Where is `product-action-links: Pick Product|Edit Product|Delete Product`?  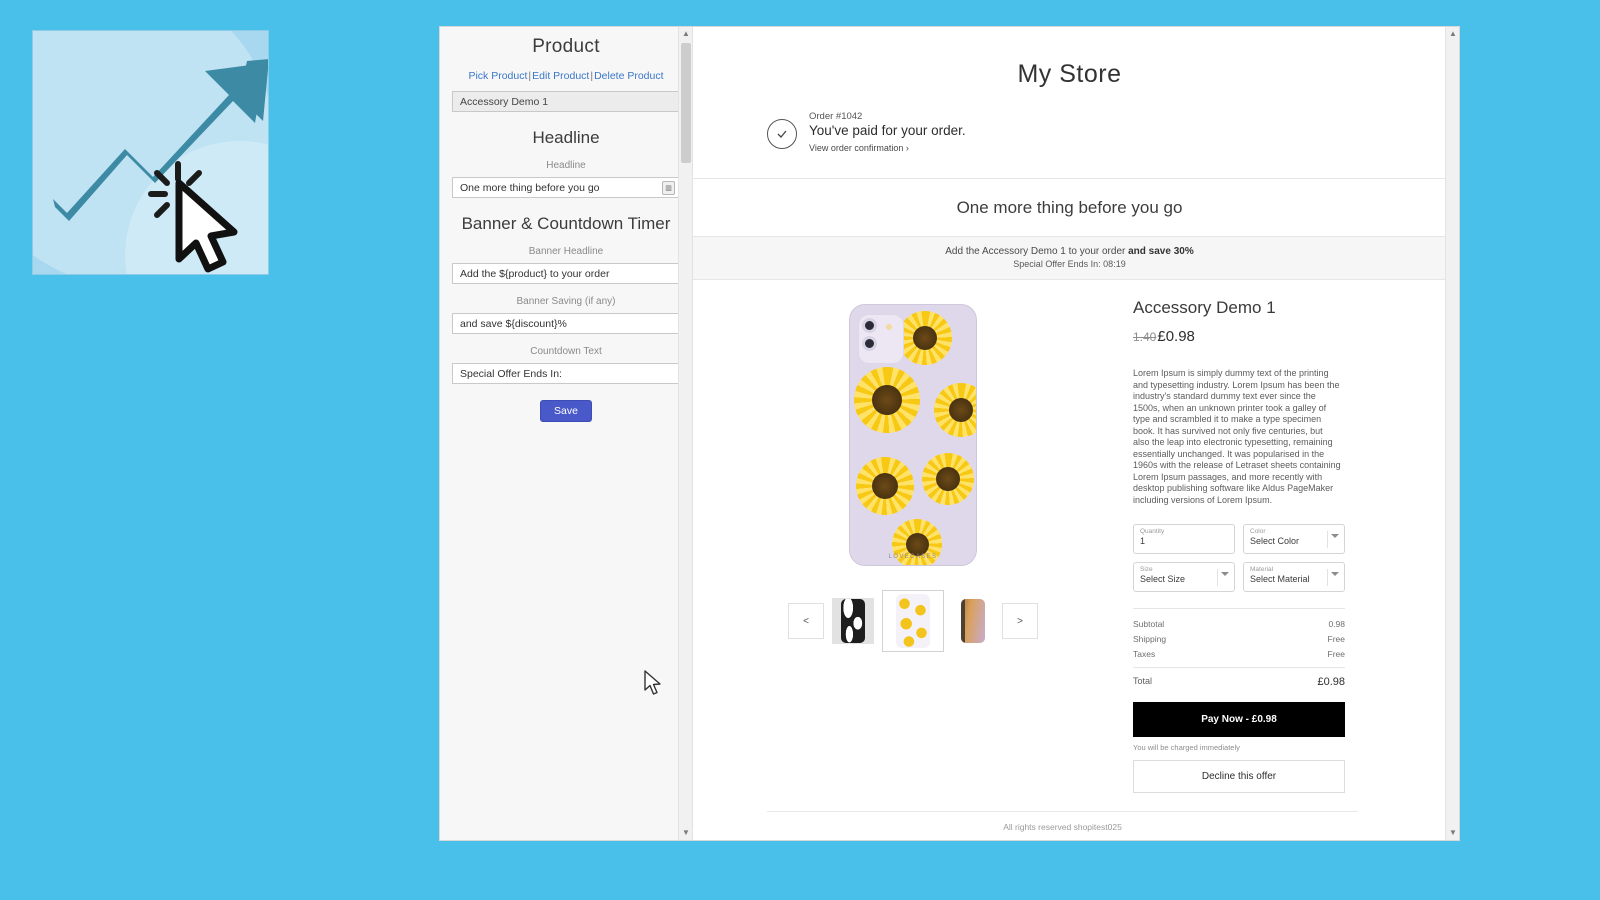 product-action-links: Pick Product|Edit Product|Delete Product is located at coordinates (566, 76).